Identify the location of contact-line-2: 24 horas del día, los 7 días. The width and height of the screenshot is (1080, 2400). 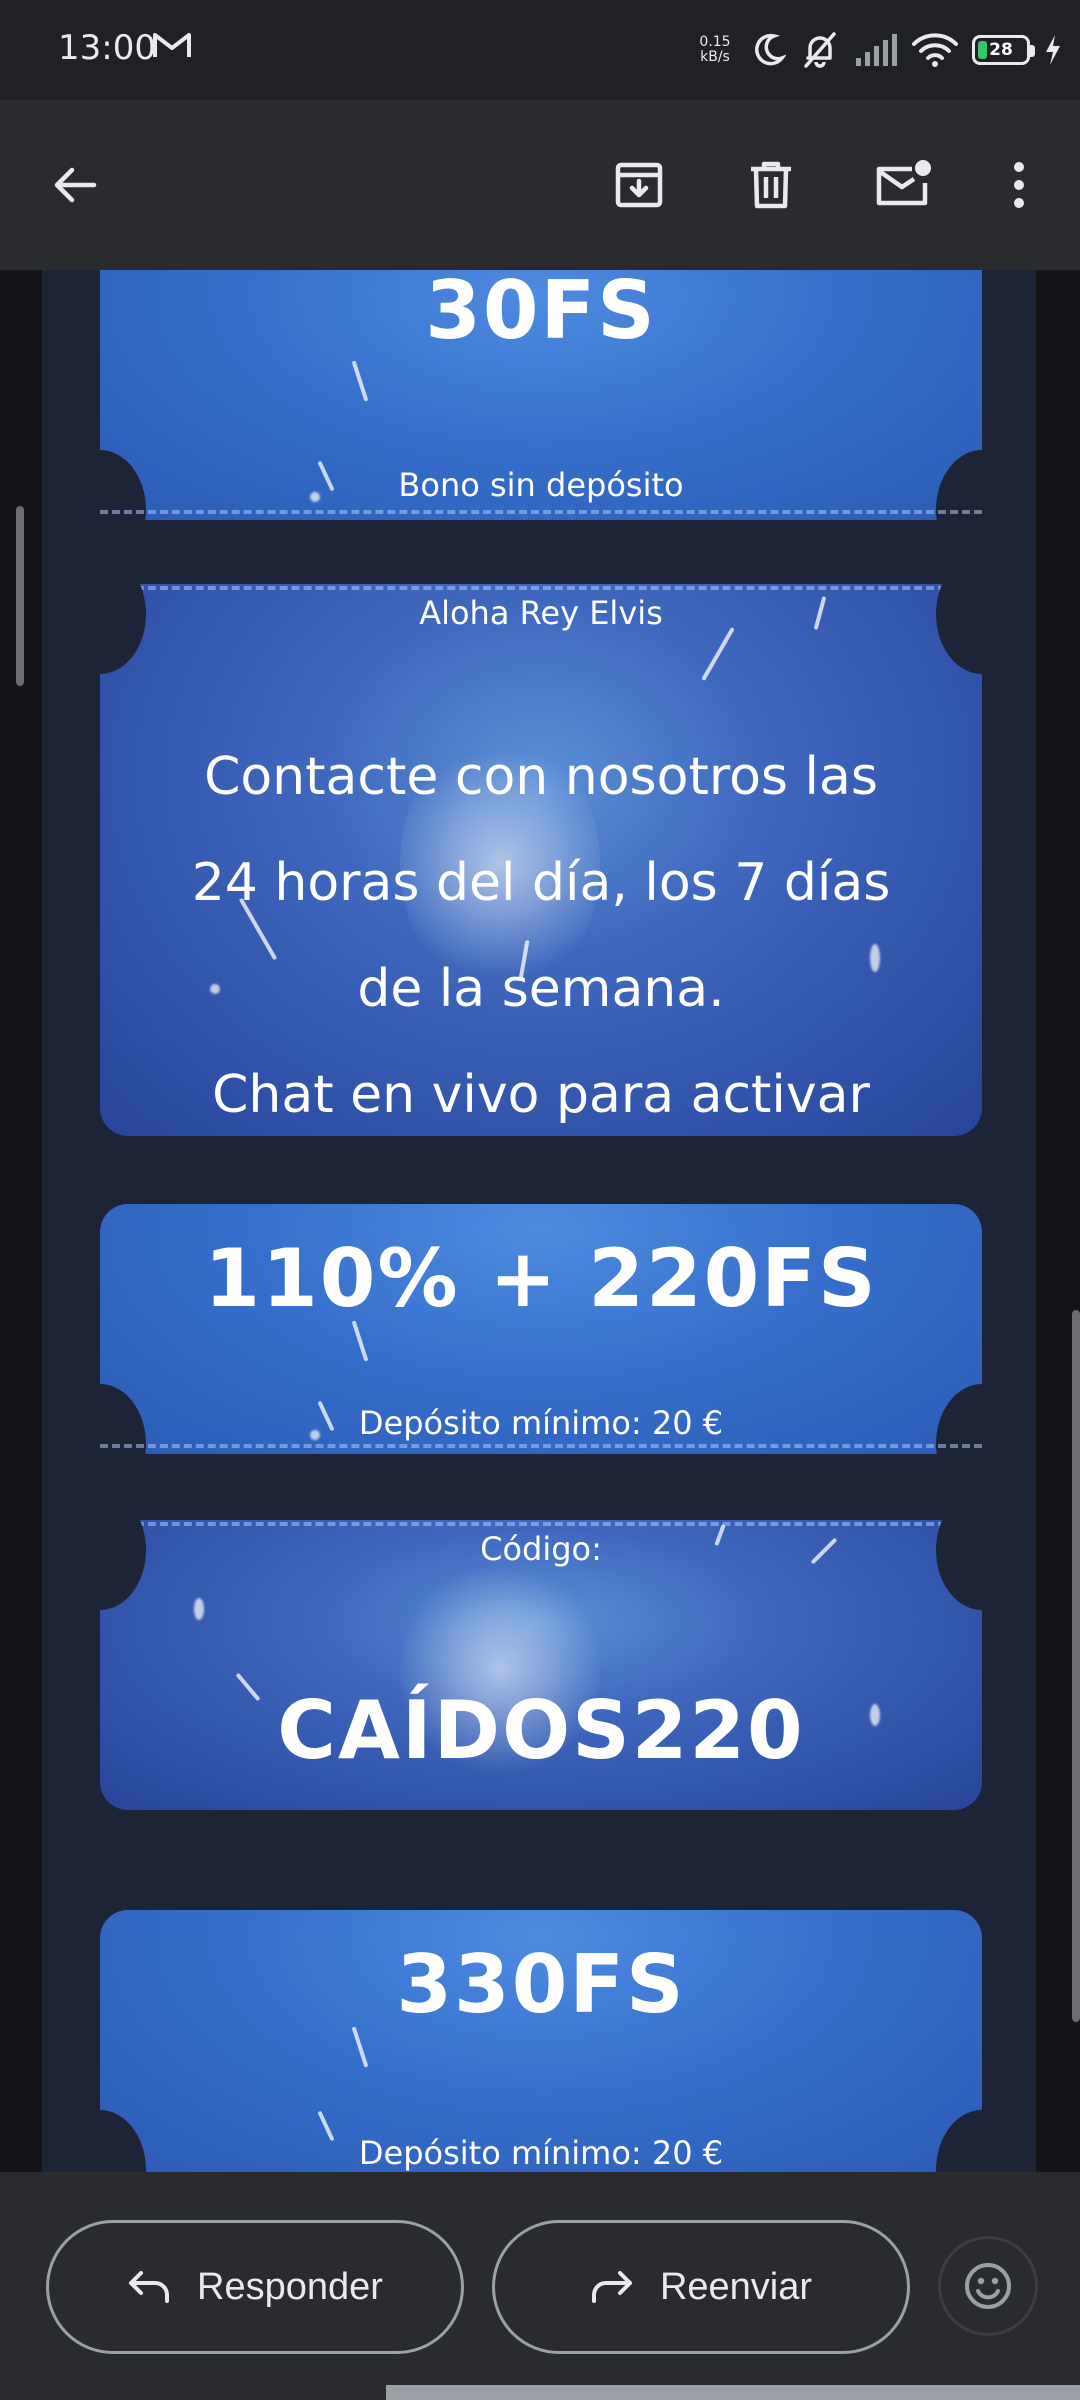
(541, 883).